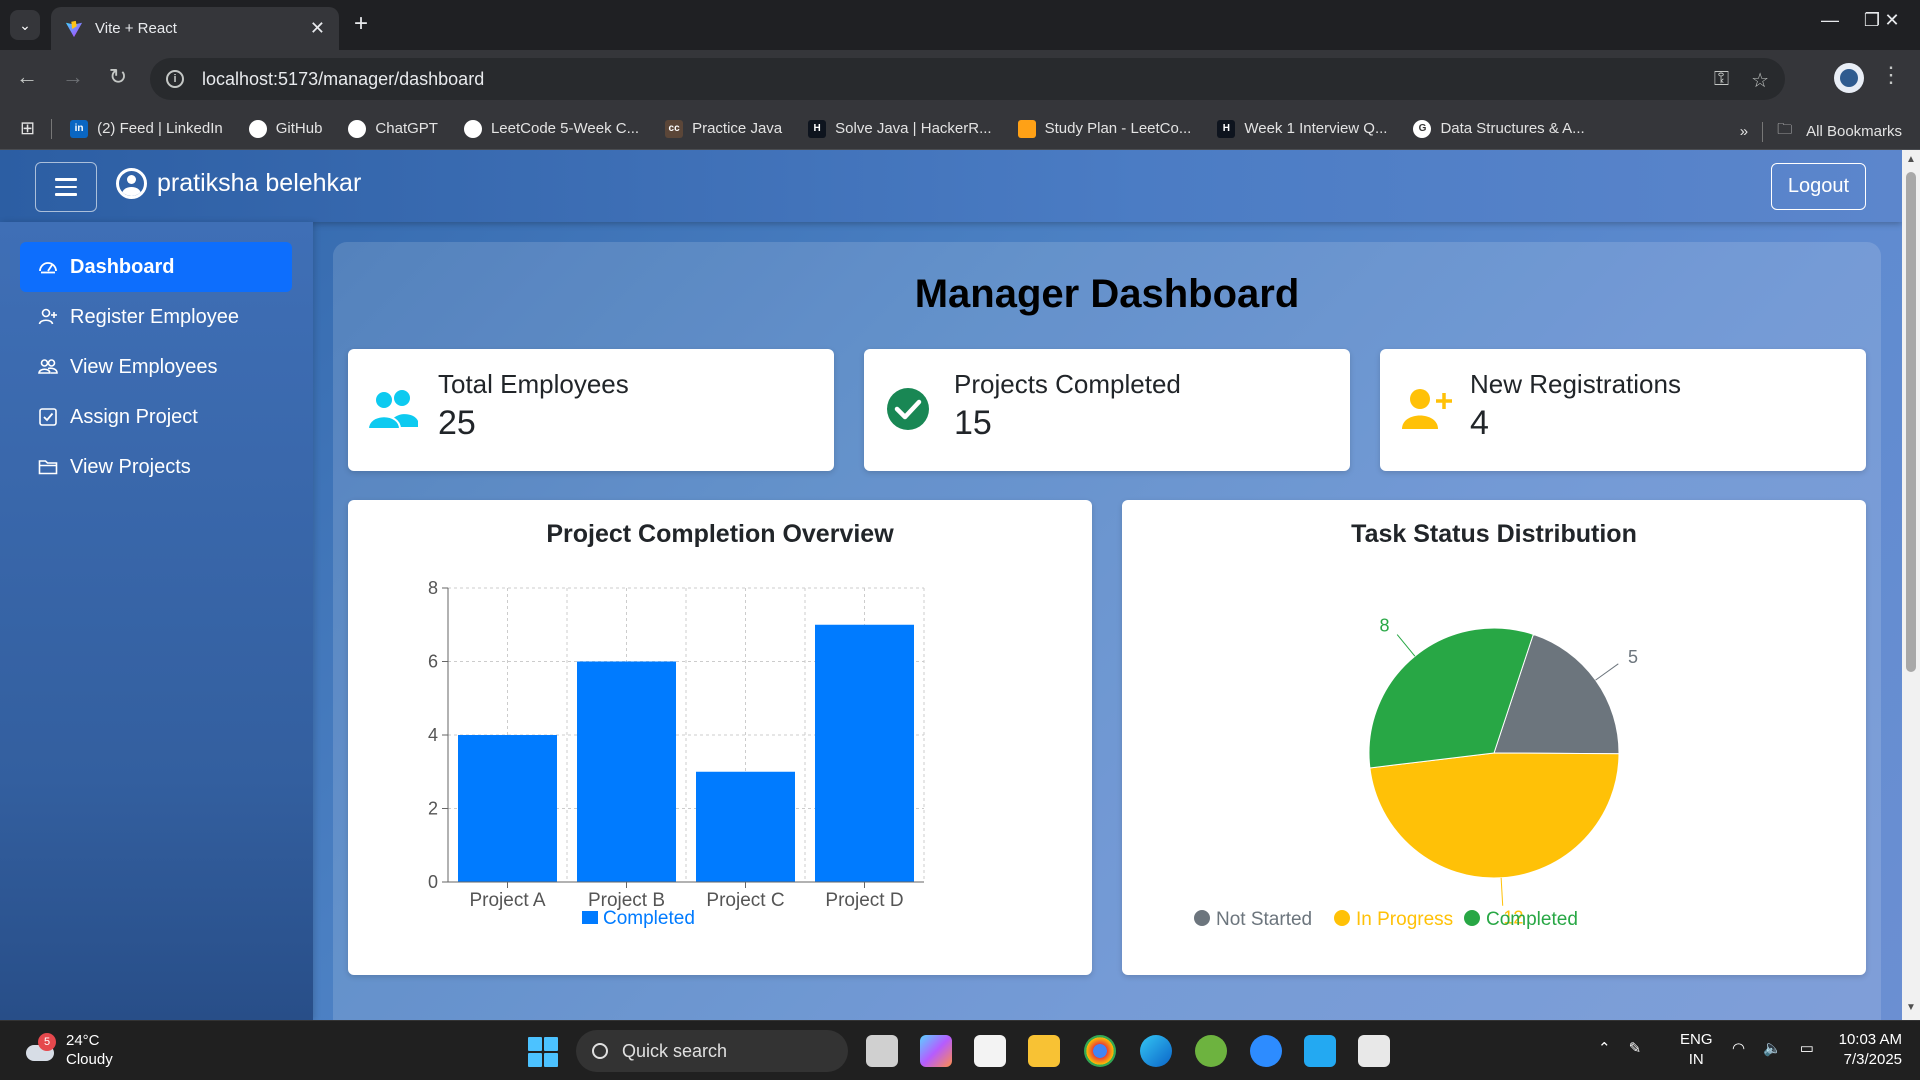 This screenshot has height=1080, width=1920. Describe the element at coordinates (67, 1050) in the screenshot. I see `weather-widget: 5 24°C Cloudy` at that location.